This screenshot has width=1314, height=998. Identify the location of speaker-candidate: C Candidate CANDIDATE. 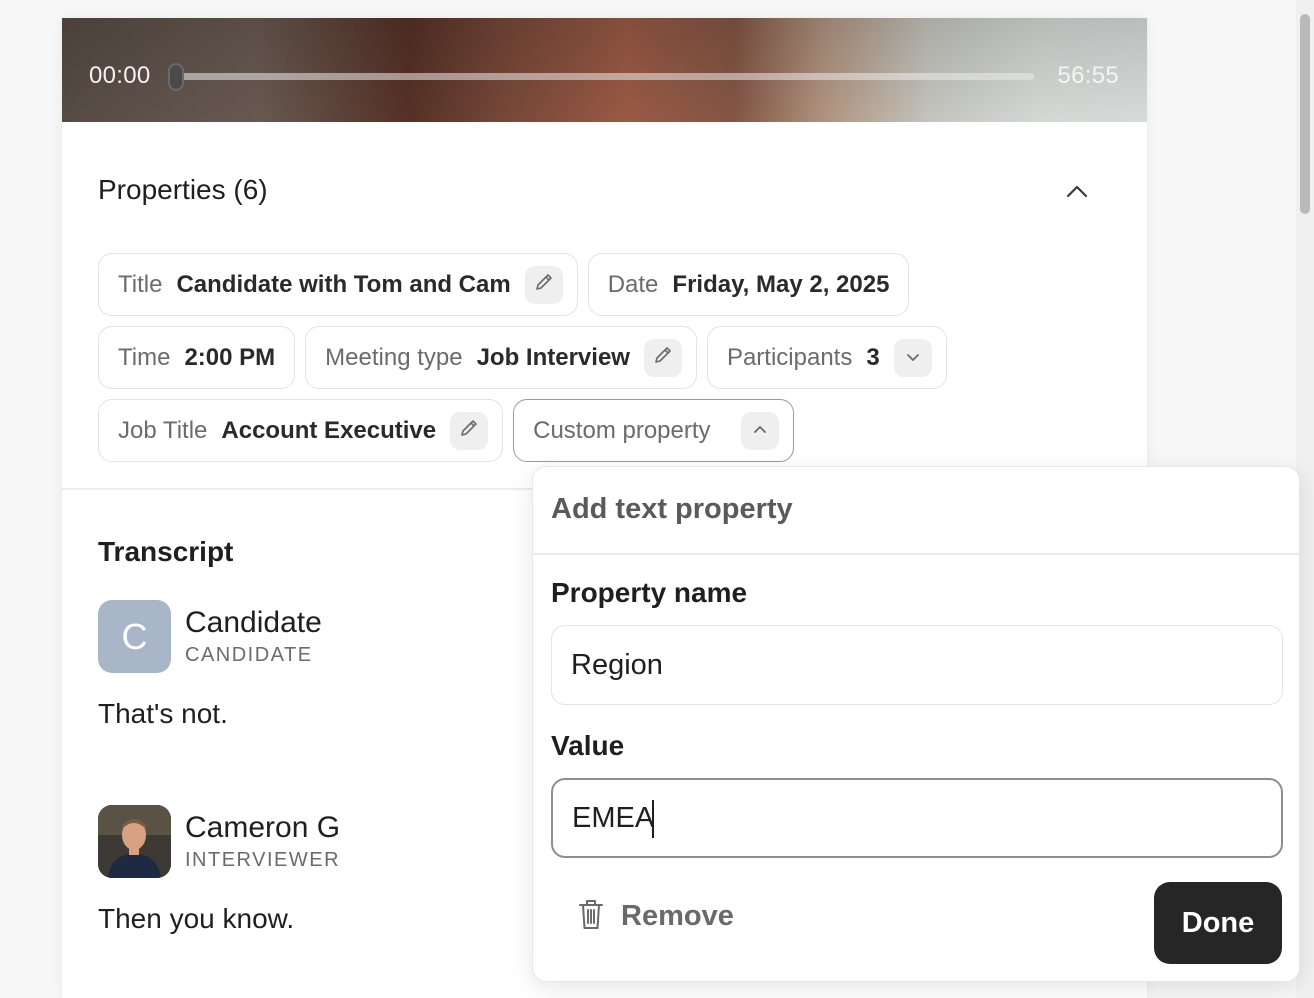
(210, 636).